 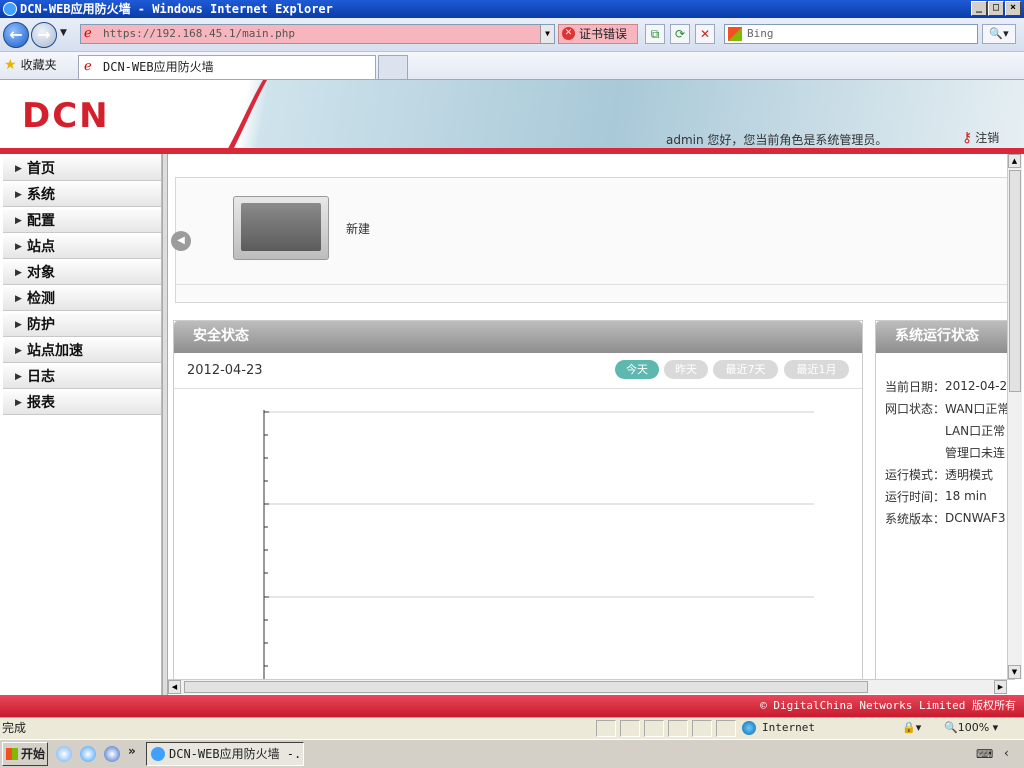 What do you see at coordinates (851, 34) in the screenshot?
I see `search-input: Bing` at bounding box center [851, 34].